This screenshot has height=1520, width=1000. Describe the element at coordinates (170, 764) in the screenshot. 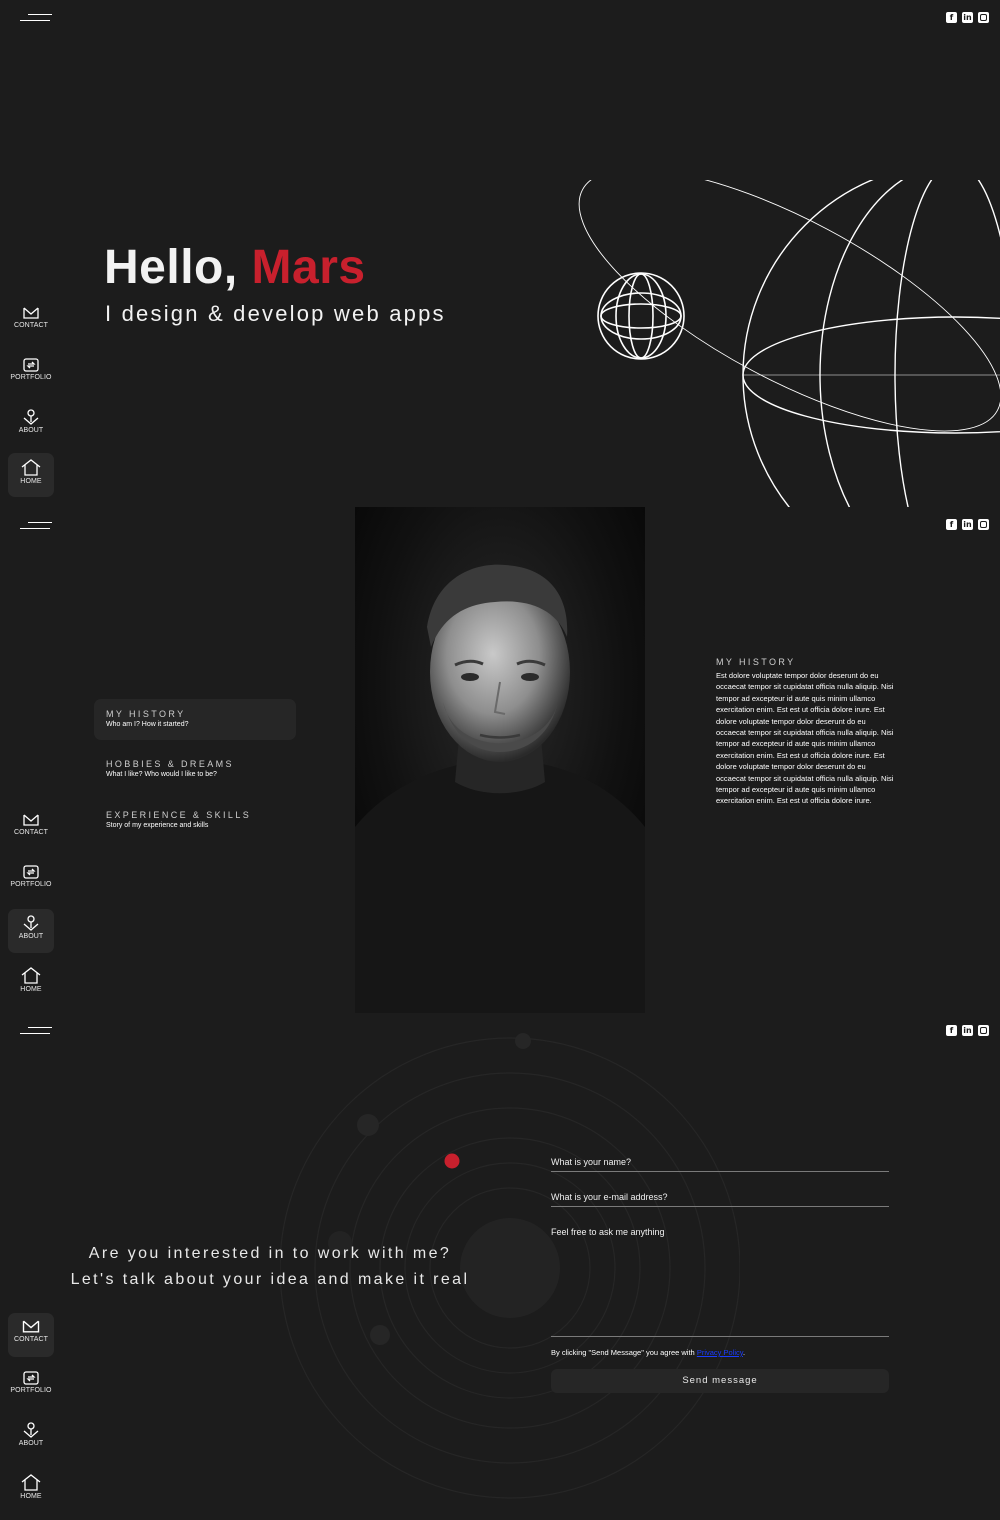

I see `about-menu-title: HOBBIES & DREAMS` at that location.